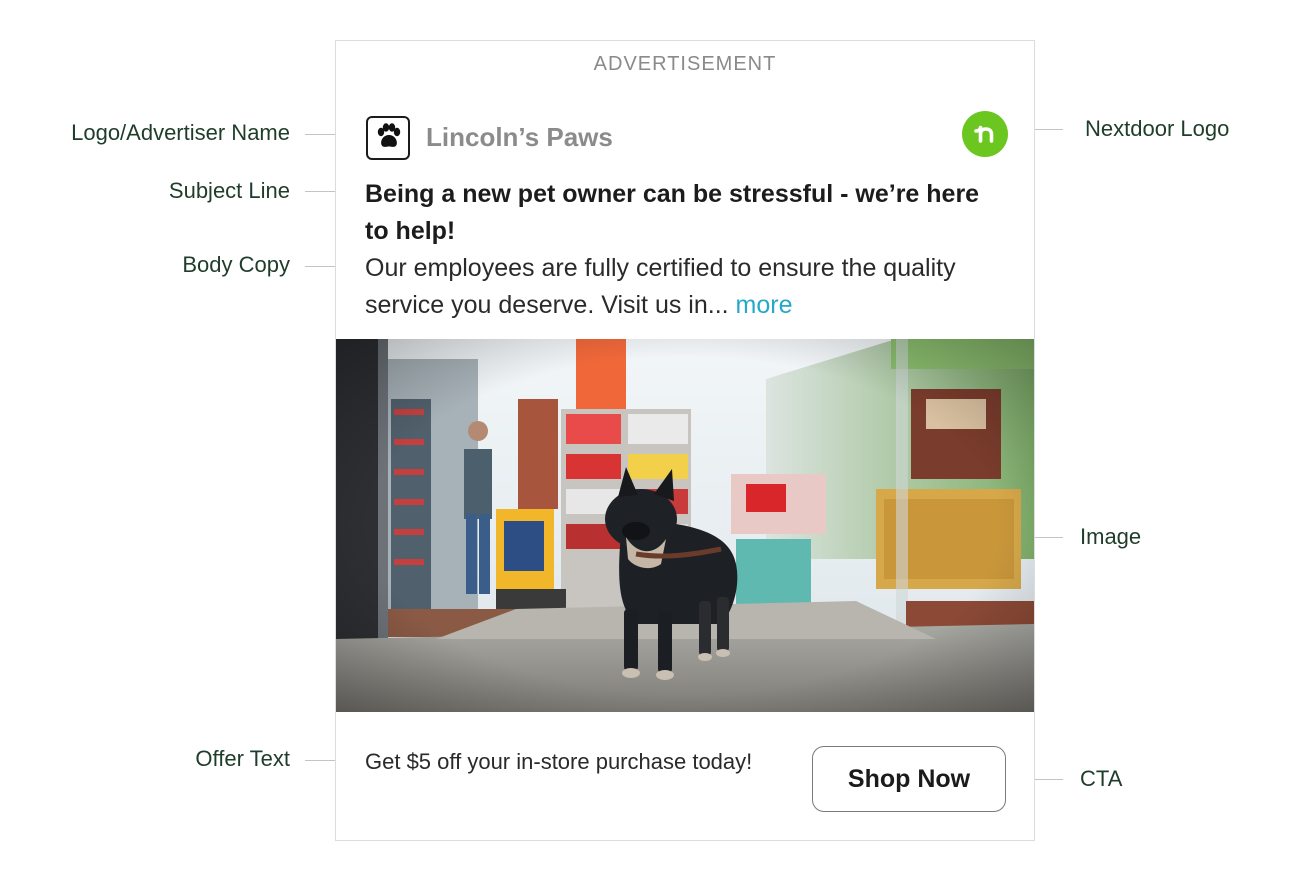  I want to click on offer-text: Get $5 off your in-store purchase today!, so click(559, 761).